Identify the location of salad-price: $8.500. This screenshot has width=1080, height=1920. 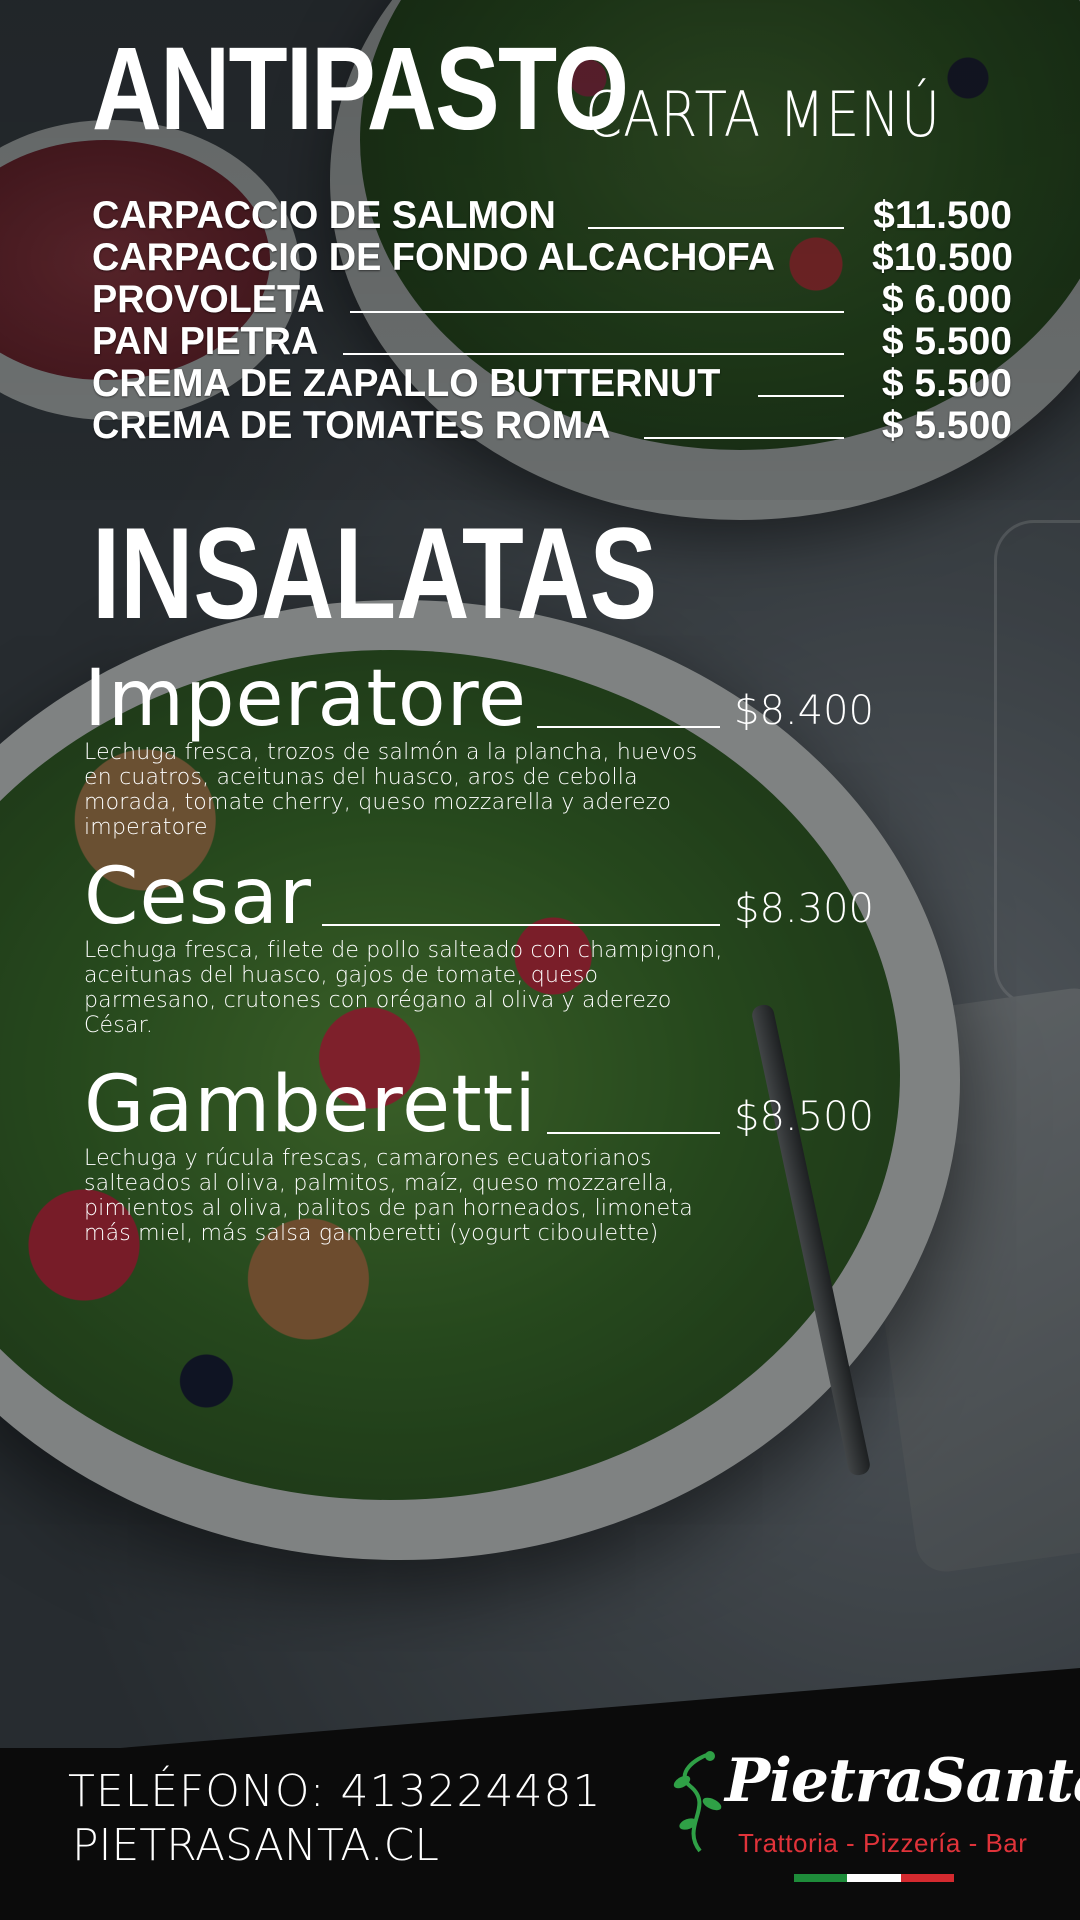
(804, 1117).